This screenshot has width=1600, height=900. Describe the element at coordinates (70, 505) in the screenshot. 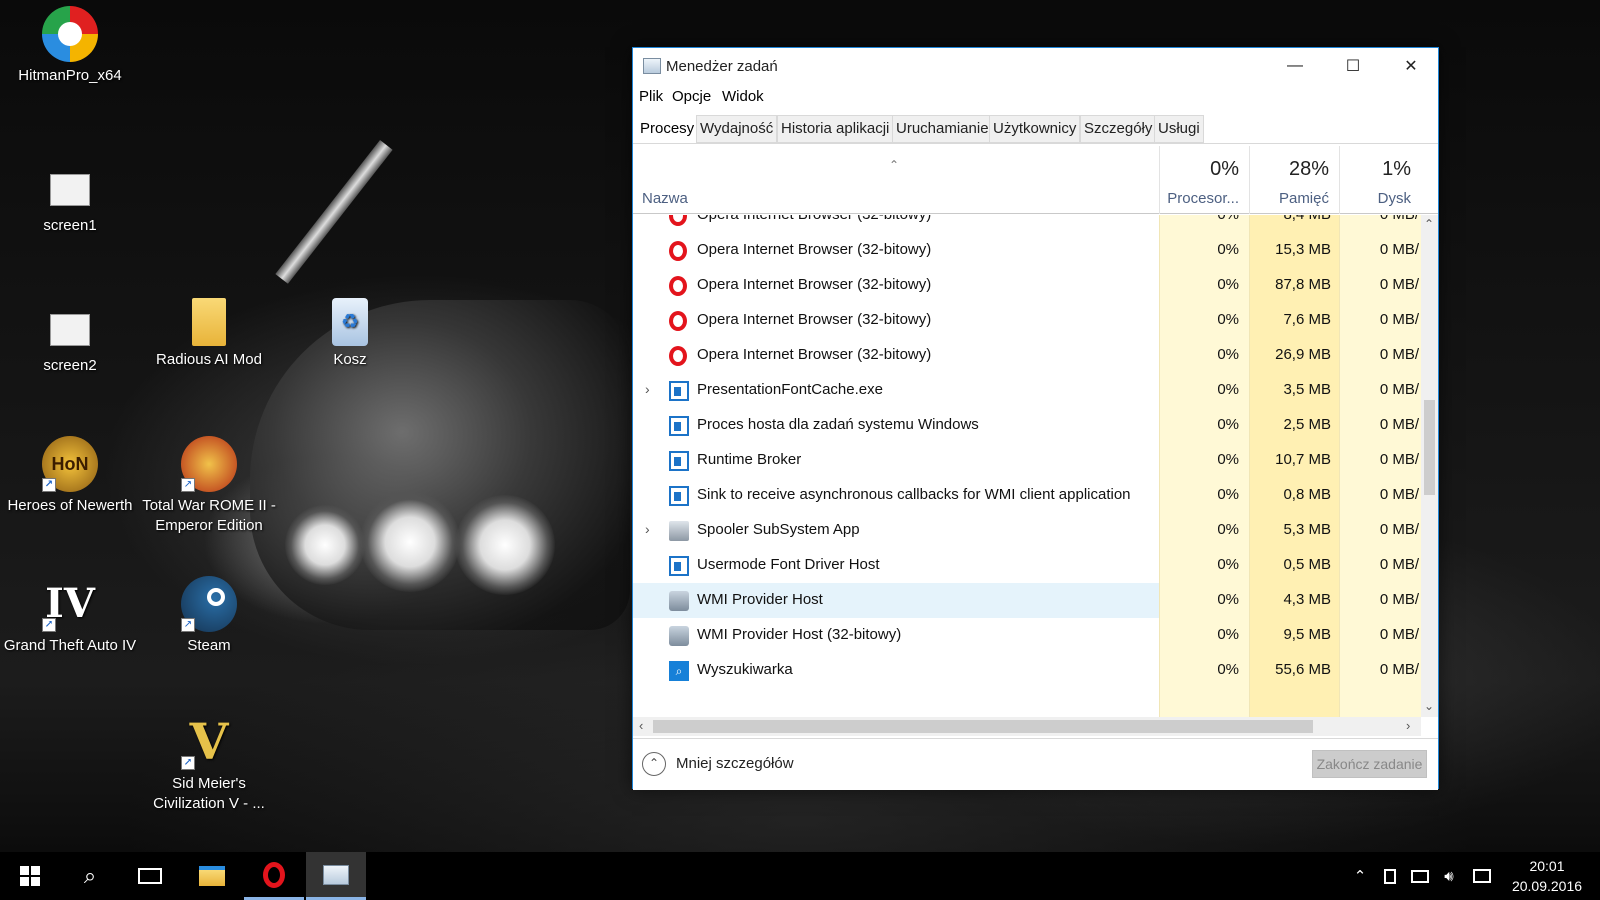

I see `desktop-icon-label: Heroes of Newerth` at that location.